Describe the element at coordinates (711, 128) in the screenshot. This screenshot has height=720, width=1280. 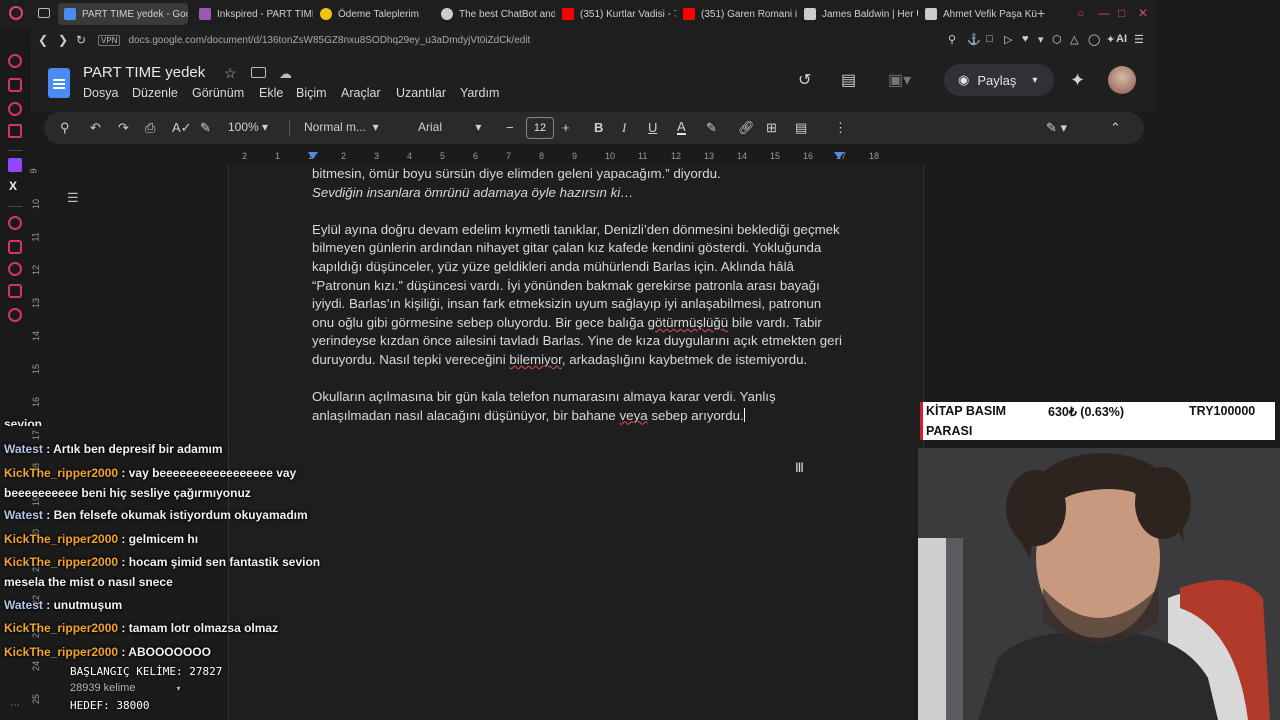
I see `highlight-color-icon: ✎` at that location.